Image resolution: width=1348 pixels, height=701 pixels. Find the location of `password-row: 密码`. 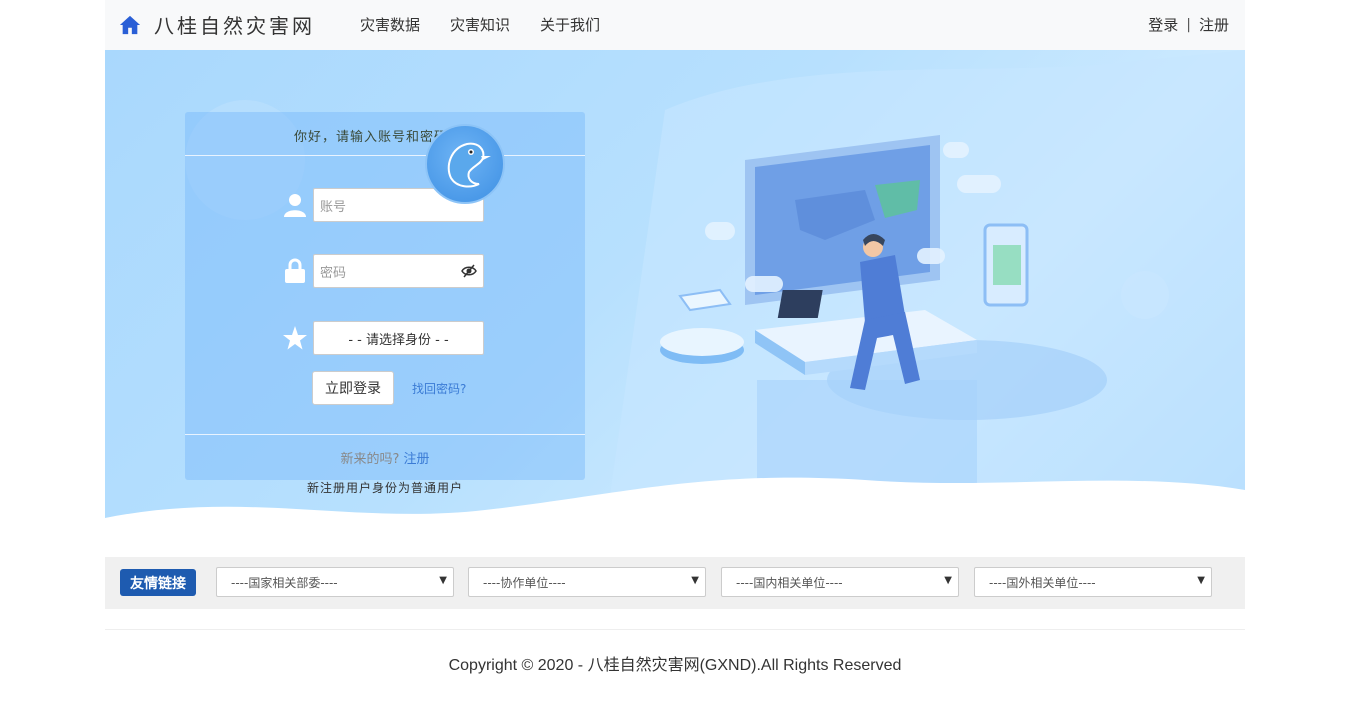

password-row: 密码 is located at coordinates (382, 271).